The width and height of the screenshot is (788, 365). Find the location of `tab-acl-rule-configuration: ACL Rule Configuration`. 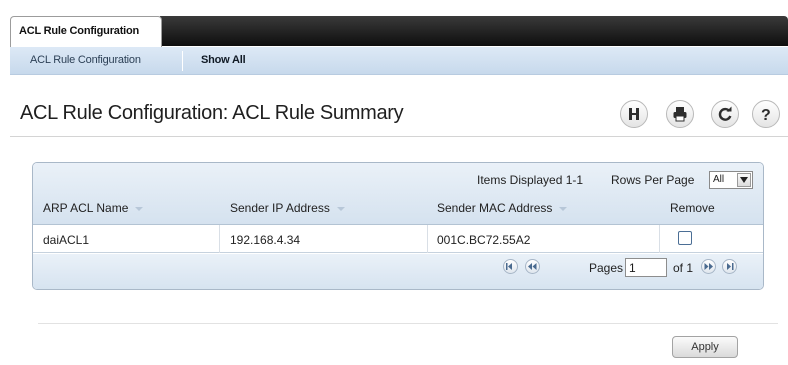

tab-acl-rule-configuration: ACL Rule Configuration is located at coordinates (86, 31).